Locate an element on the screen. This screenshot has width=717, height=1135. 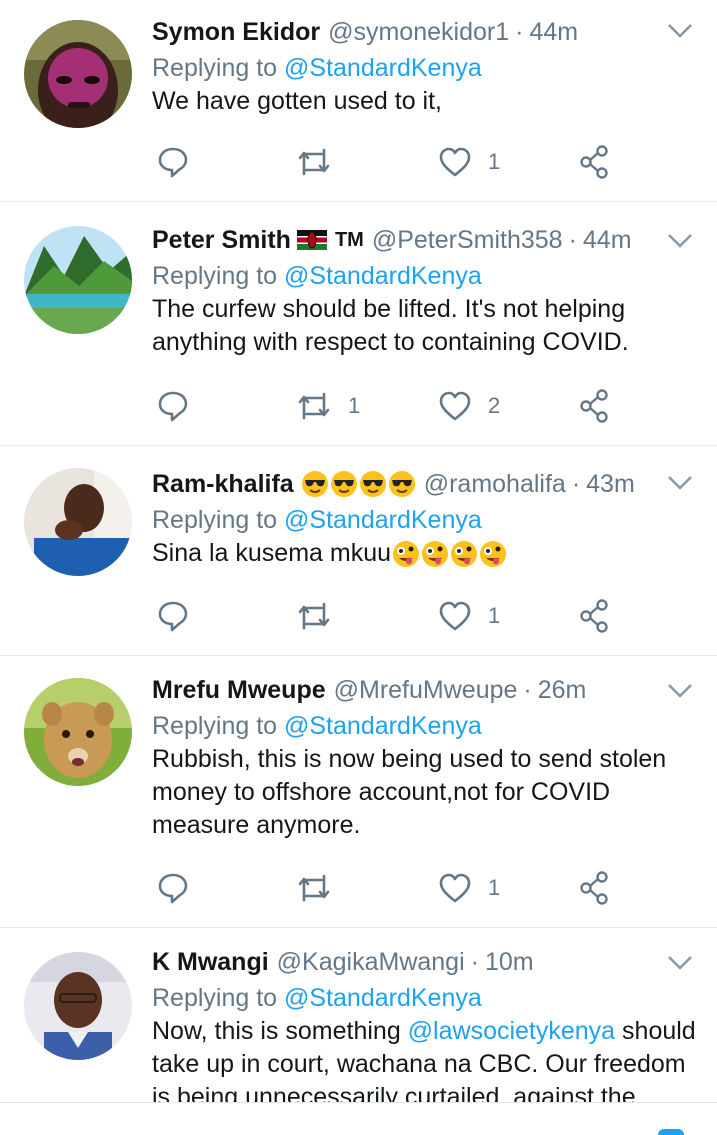
tweet-header: Symon Ekidor @symonekidor1 · 44m is located at coordinates (424, 32).